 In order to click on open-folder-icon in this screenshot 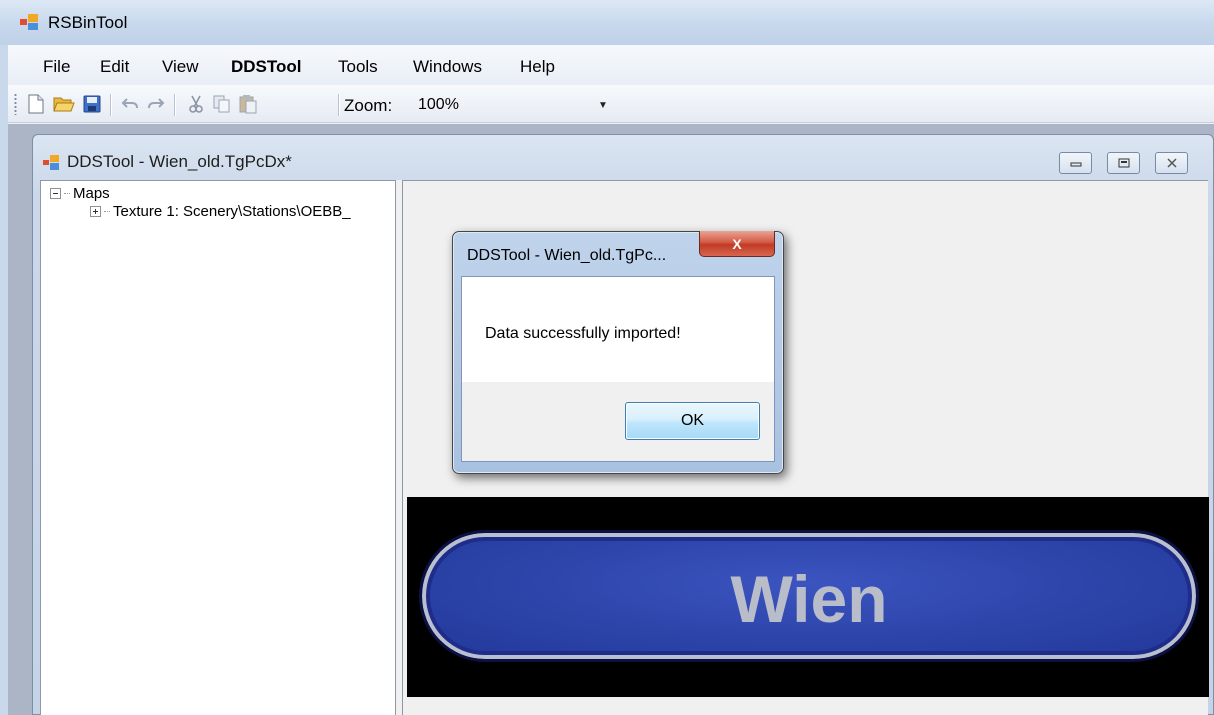, I will do `click(64, 104)`.